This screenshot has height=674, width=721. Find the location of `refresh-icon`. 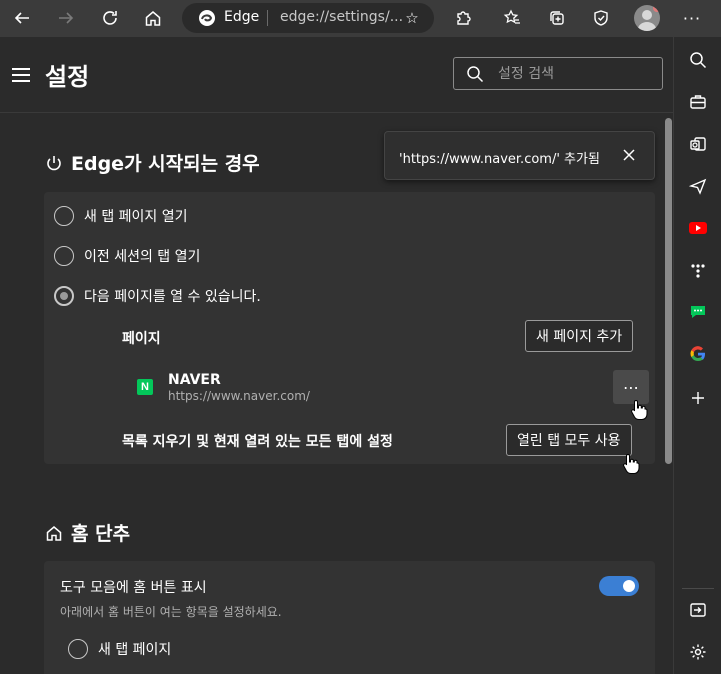

refresh-icon is located at coordinates (110, 18).